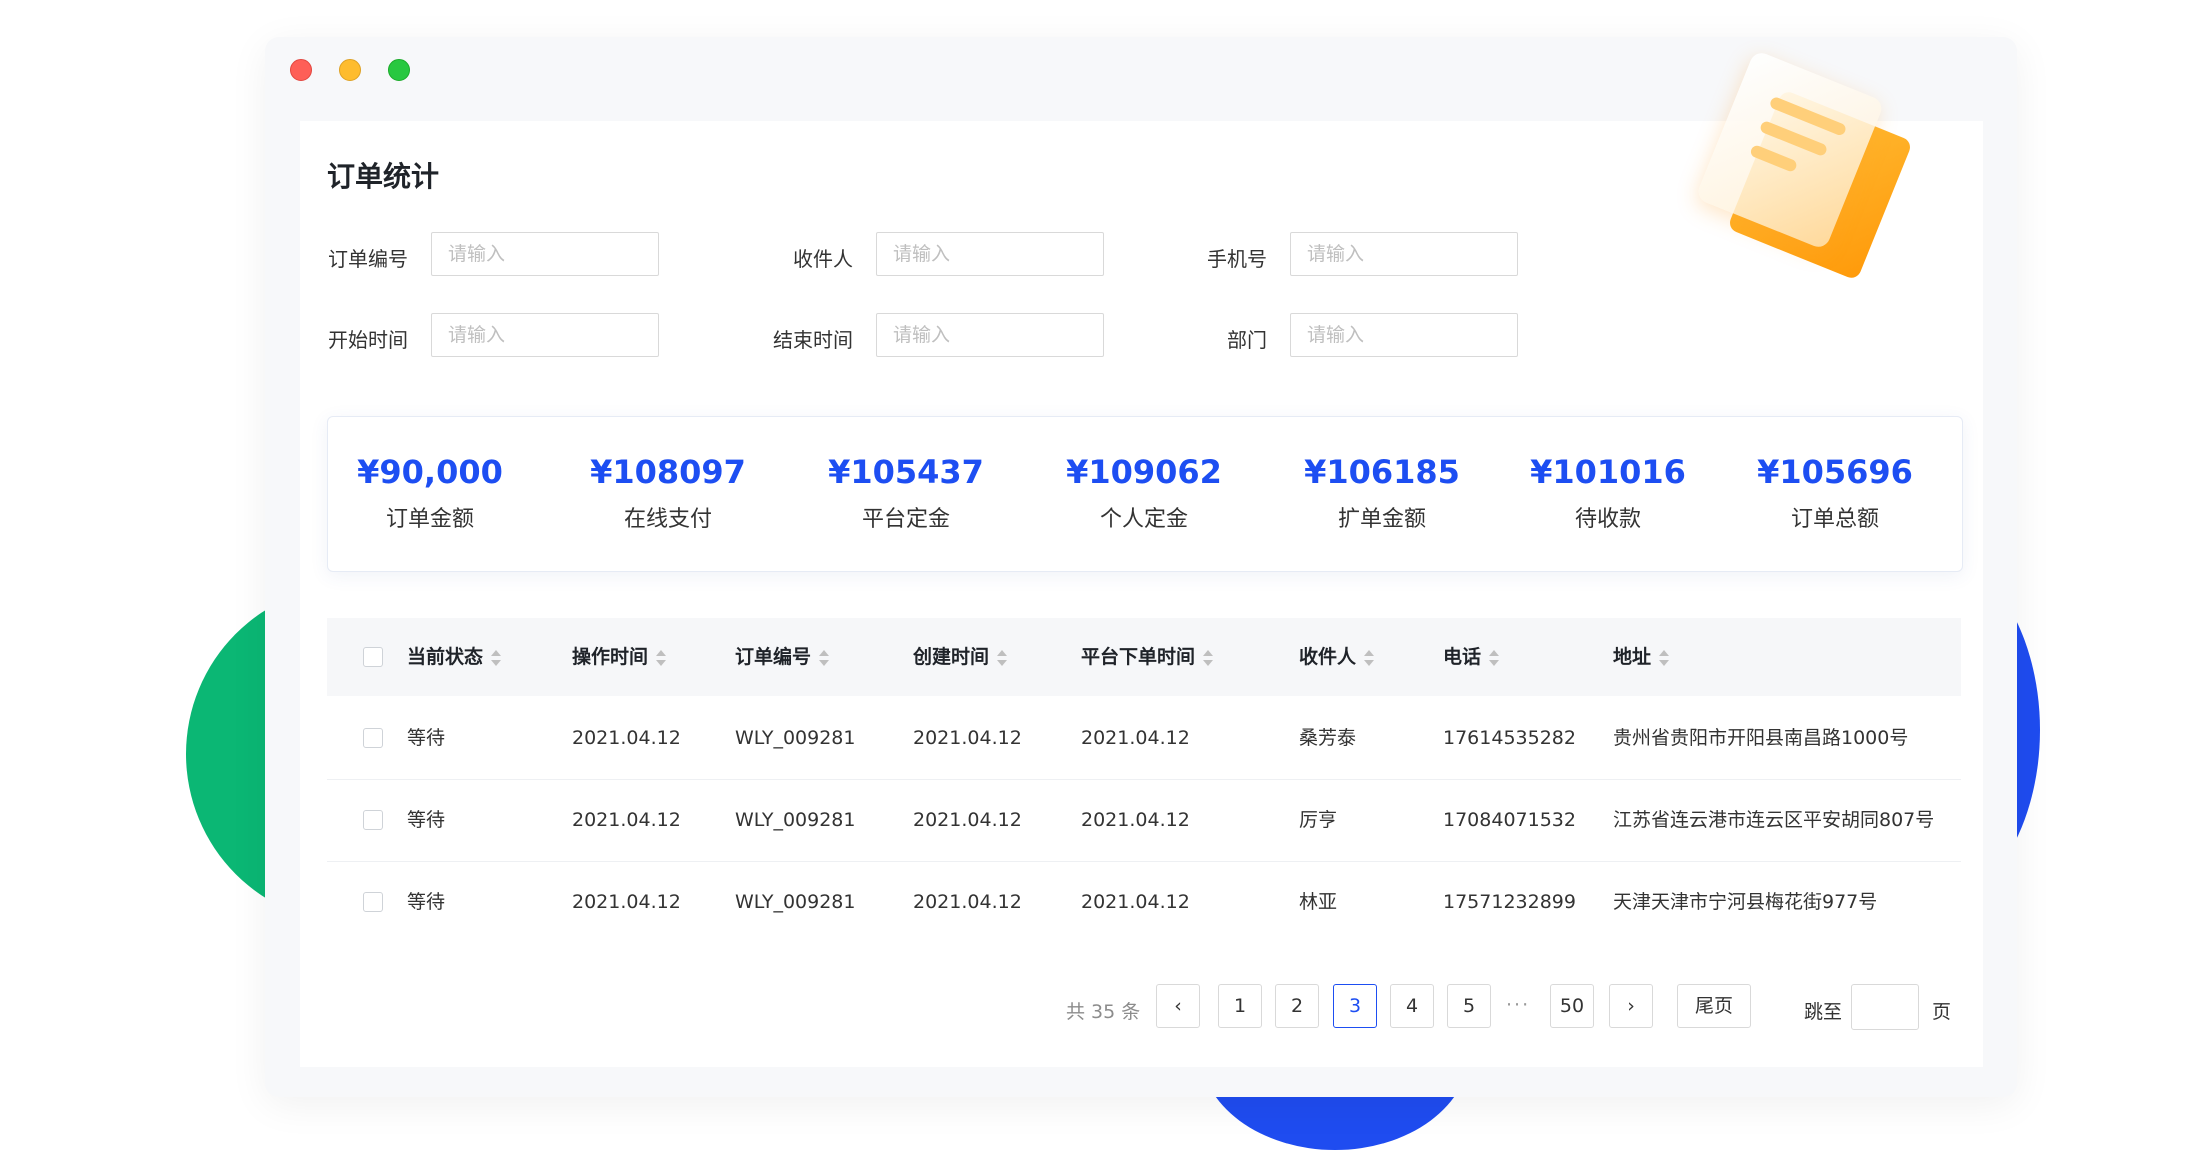 This screenshot has height=1150, width=2200. What do you see at coordinates (1462, 657) in the screenshot?
I see `column-header-label: 电话` at bounding box center [1462, 657].